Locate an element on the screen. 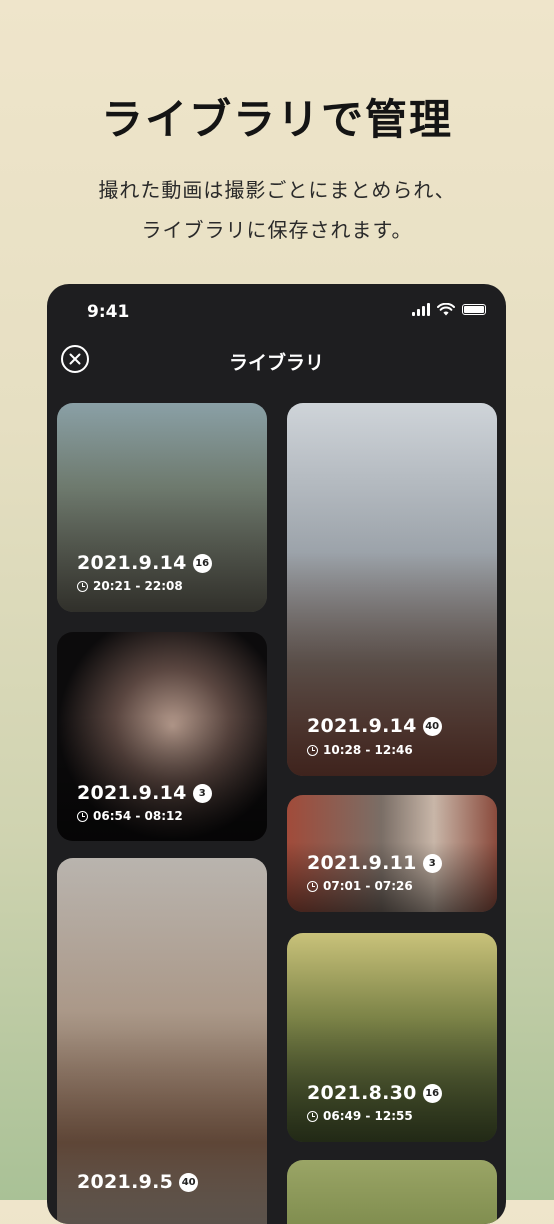 The height and width of the screenshot is (1224, 554). library-card: 2021.9.14 3 06:54 - 08:12 is located at coordinates (162, 736).